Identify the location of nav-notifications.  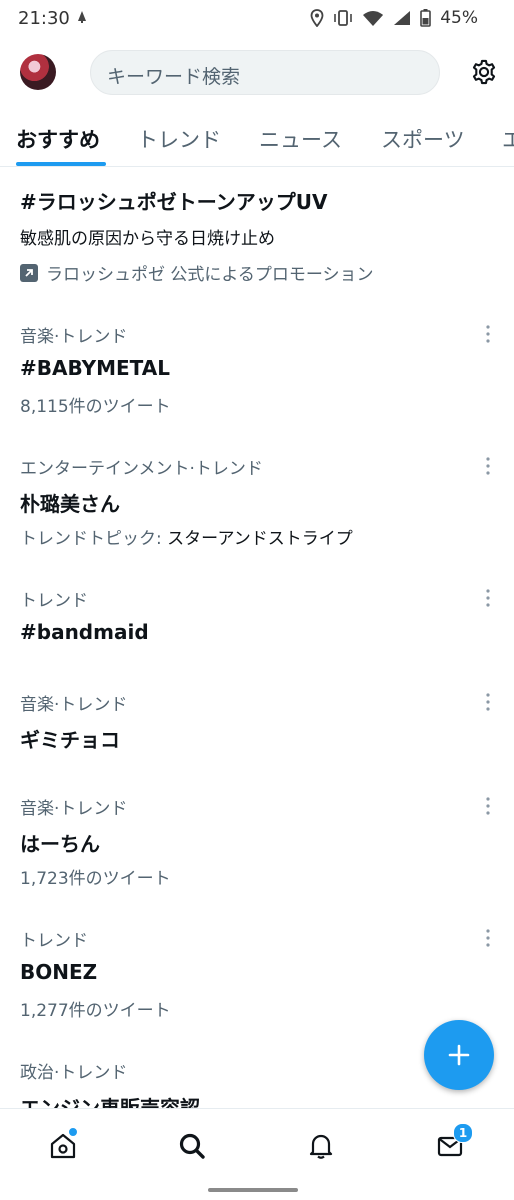
(321, 1146).